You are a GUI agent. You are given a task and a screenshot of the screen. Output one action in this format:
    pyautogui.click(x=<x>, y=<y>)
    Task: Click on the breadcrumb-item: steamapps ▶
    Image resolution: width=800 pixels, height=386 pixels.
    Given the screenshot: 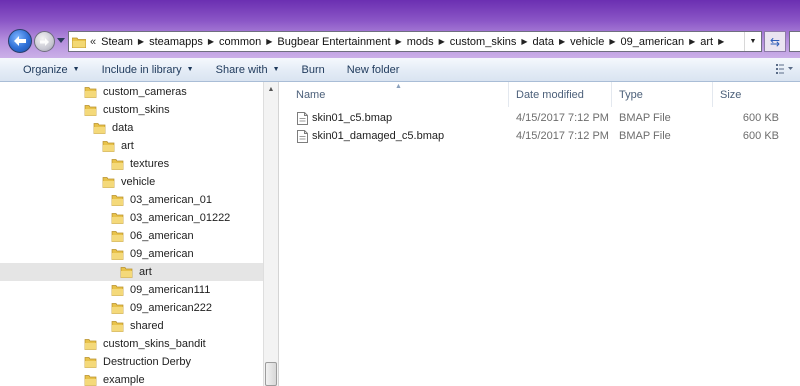 What is the action you would take?
    pyautogui.click(x=180, y=42)
    